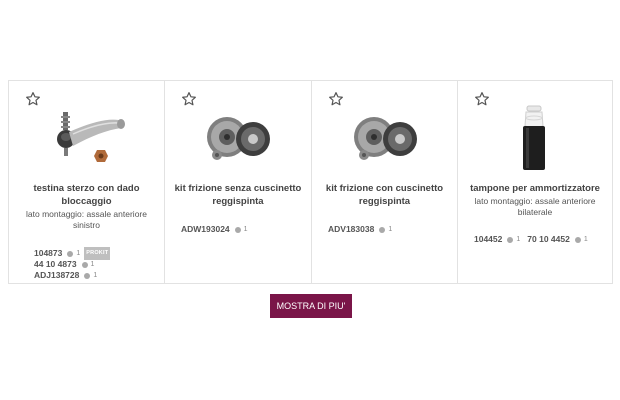  Describe the element at coordinates (86, 195) in the screenshot. I see `product-title: testina sterzo con dado bloccaggio` at that location.